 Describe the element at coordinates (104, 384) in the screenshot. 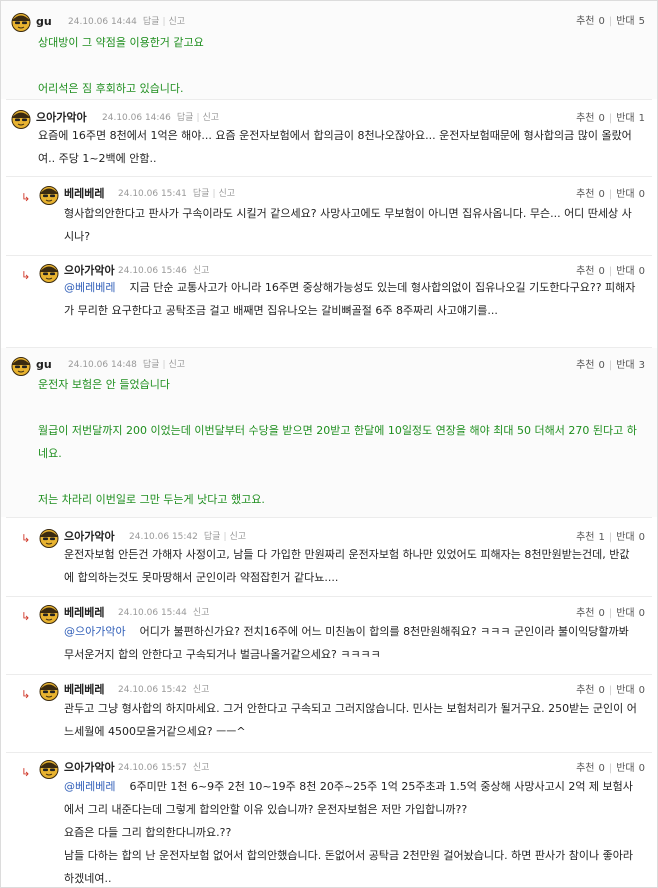

I see `comment-line: 운전자 보험은 안 들었습니다` at that location.